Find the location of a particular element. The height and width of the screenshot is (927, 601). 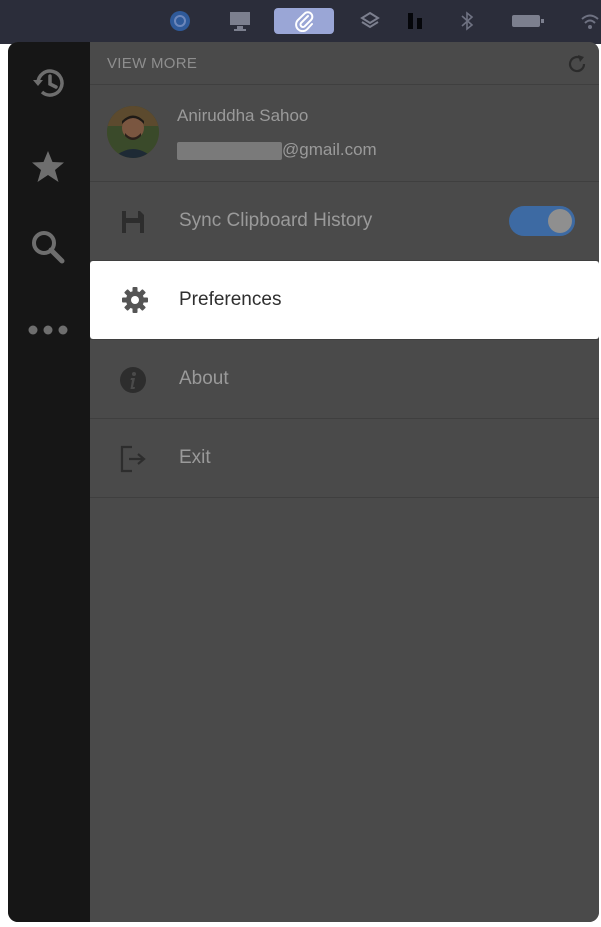

avatar is located at coordinates (133, 132).